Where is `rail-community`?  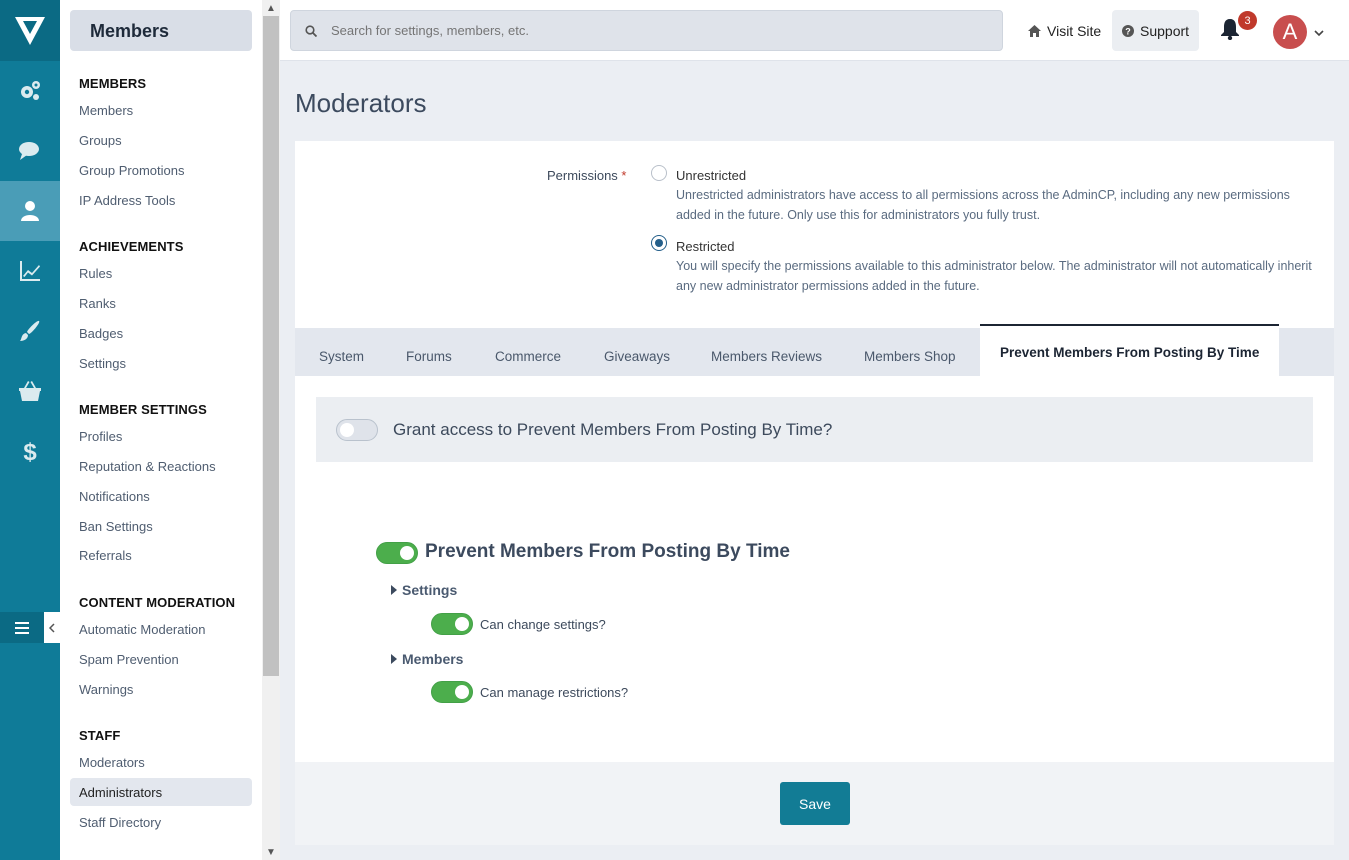 rail-community is located at coordinates (30, 151).